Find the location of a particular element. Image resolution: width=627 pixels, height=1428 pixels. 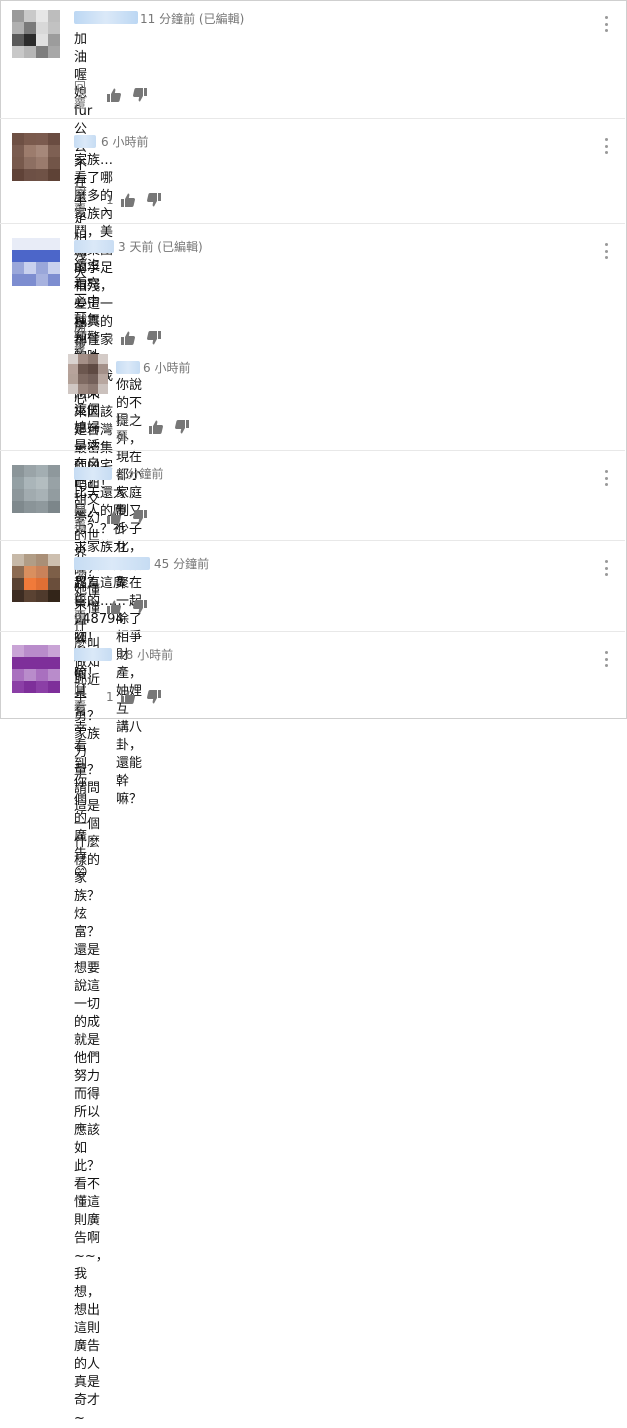

comment-actions: 回覆 3 is located at coordinates (123, 338).